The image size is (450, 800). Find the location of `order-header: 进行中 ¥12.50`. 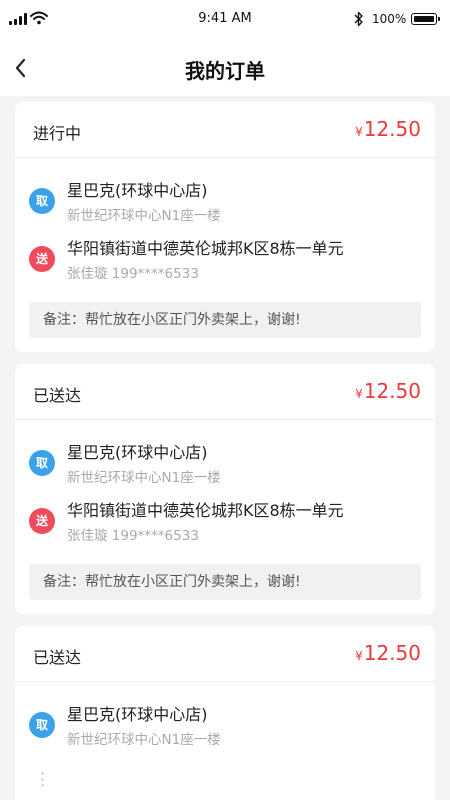

order-header: 进行中 ¥12.50 is located at coordinates (225, 130).